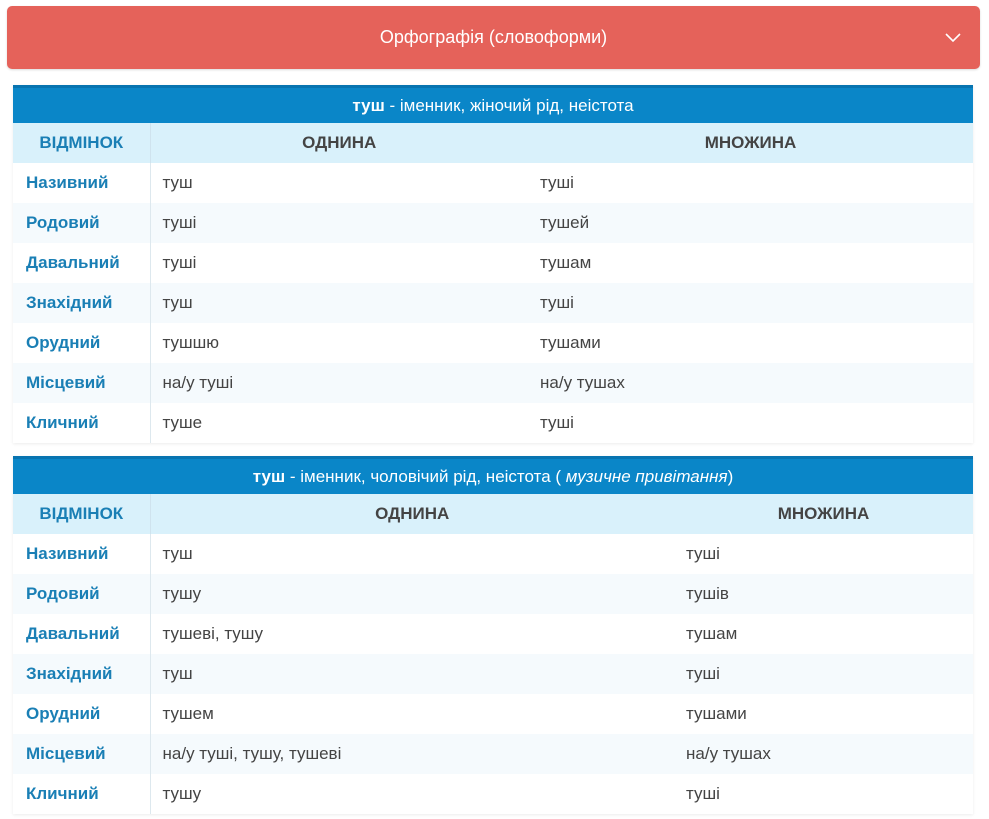  Describe the element at coordinates (953, 37) in the screenshot. I see `chevron-down-icon` at that location.